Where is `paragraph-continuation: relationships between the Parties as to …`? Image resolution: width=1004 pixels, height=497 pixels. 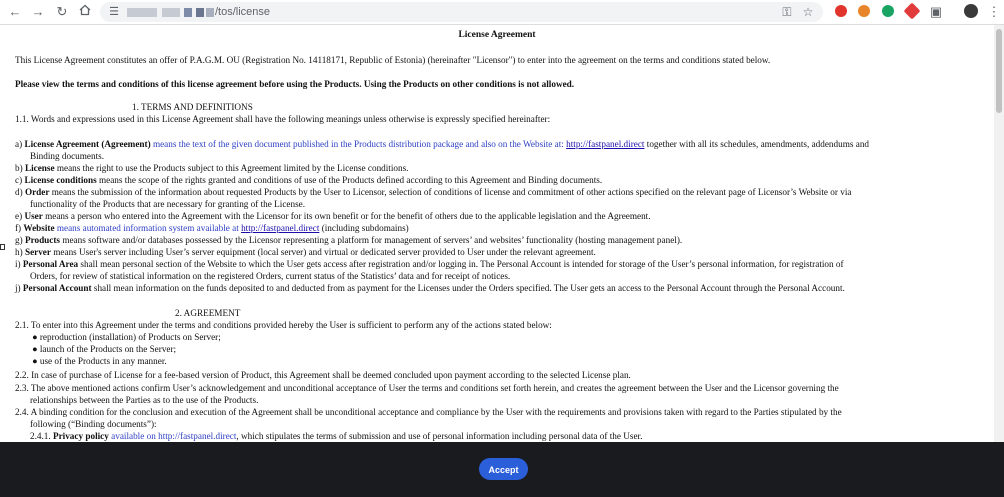
paragraph-continuation: relationships between the Parties as to … is located at coordinates (144, 400).